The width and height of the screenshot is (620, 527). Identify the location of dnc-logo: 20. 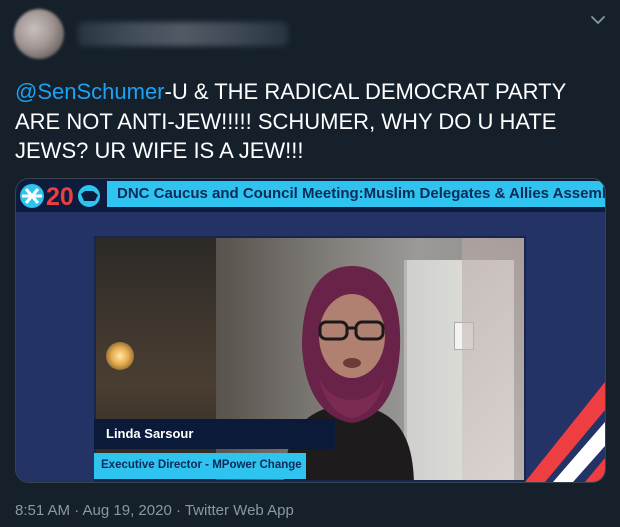
(60, 196).